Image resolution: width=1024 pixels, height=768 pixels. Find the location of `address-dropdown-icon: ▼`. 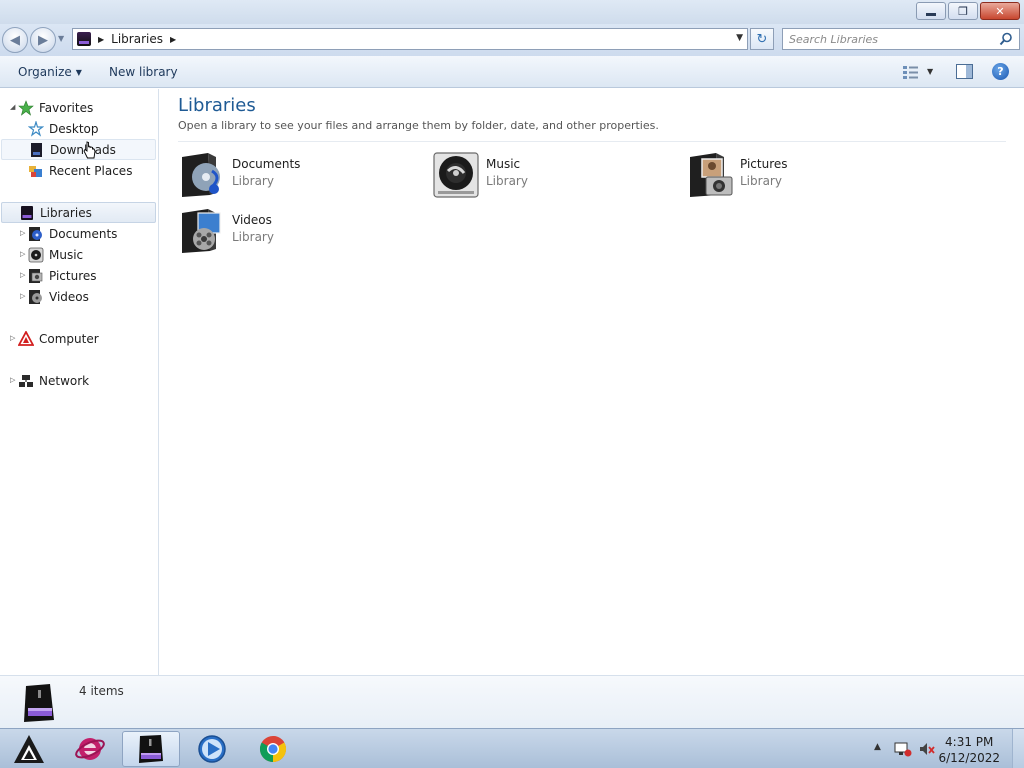

address-dropdown-icon: ▼ is located at coordinates (739, 38).